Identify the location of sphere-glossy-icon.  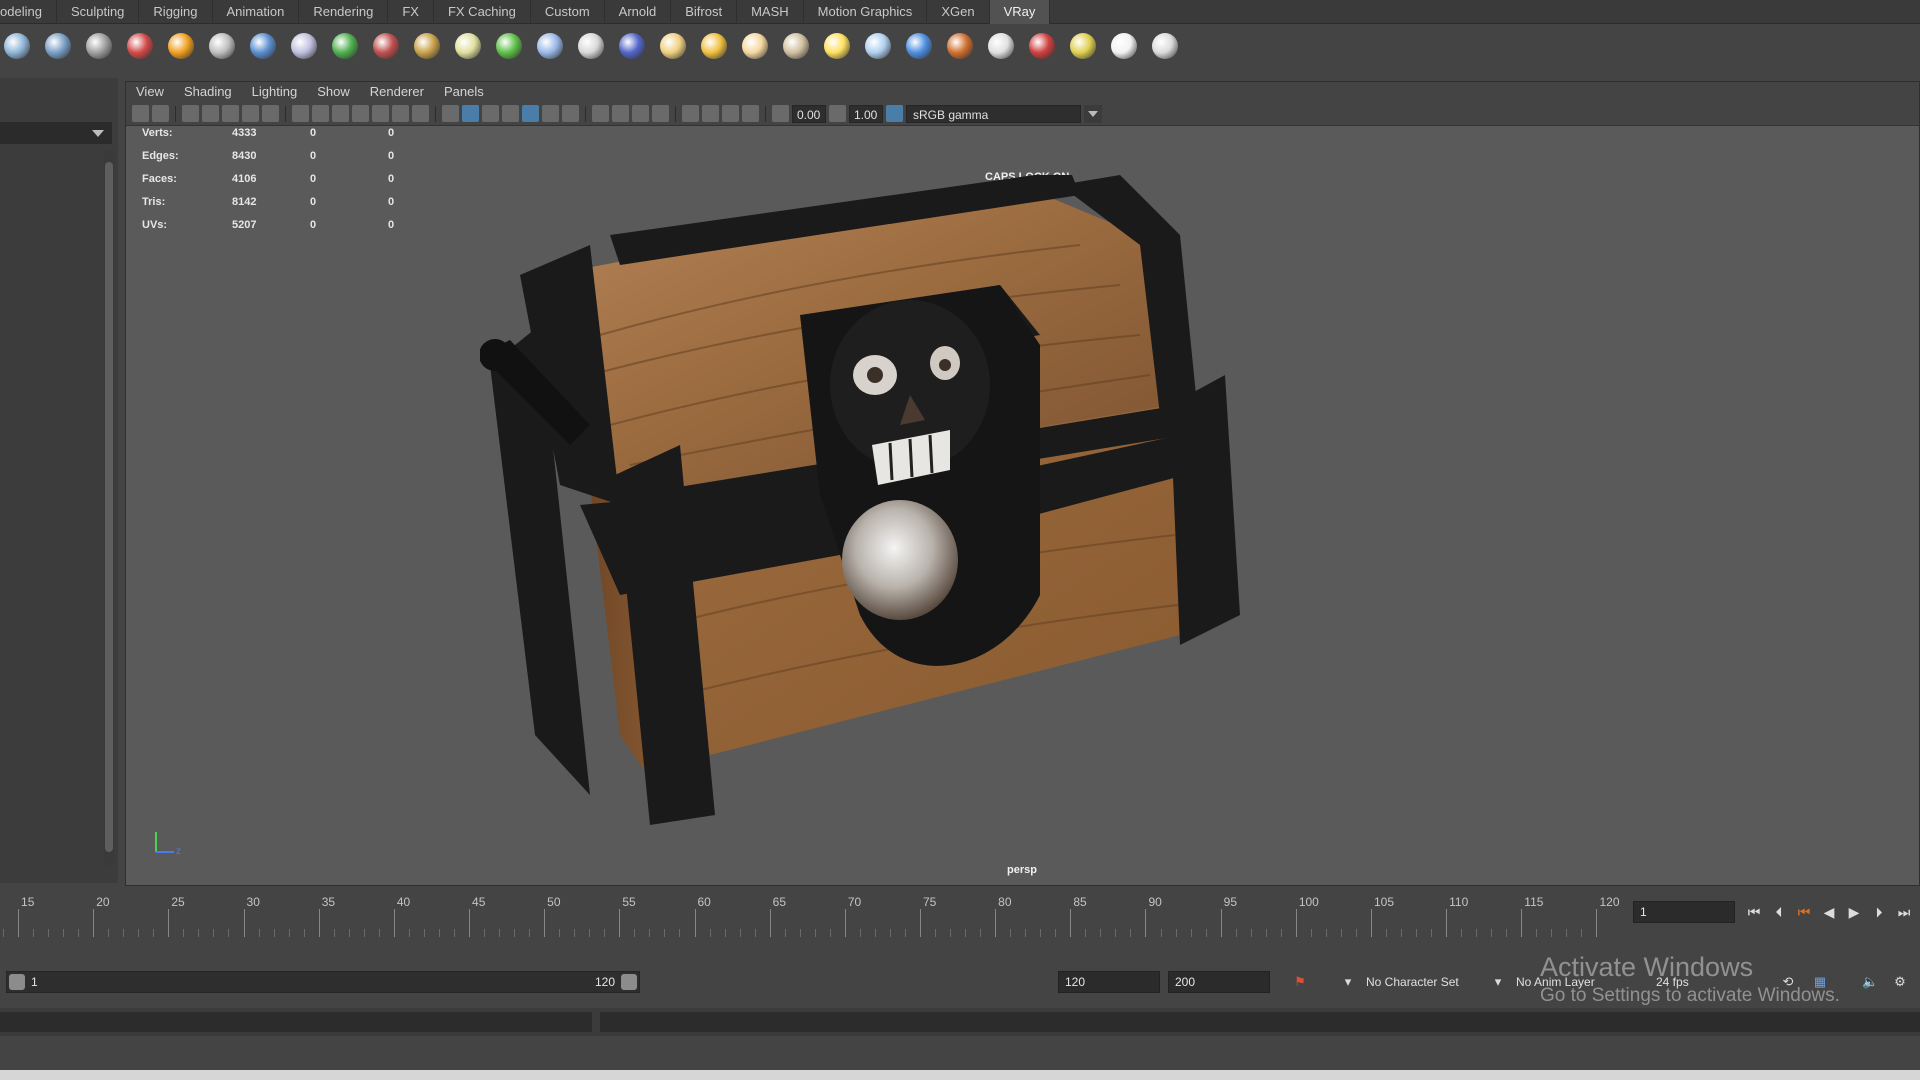
(918, 46).